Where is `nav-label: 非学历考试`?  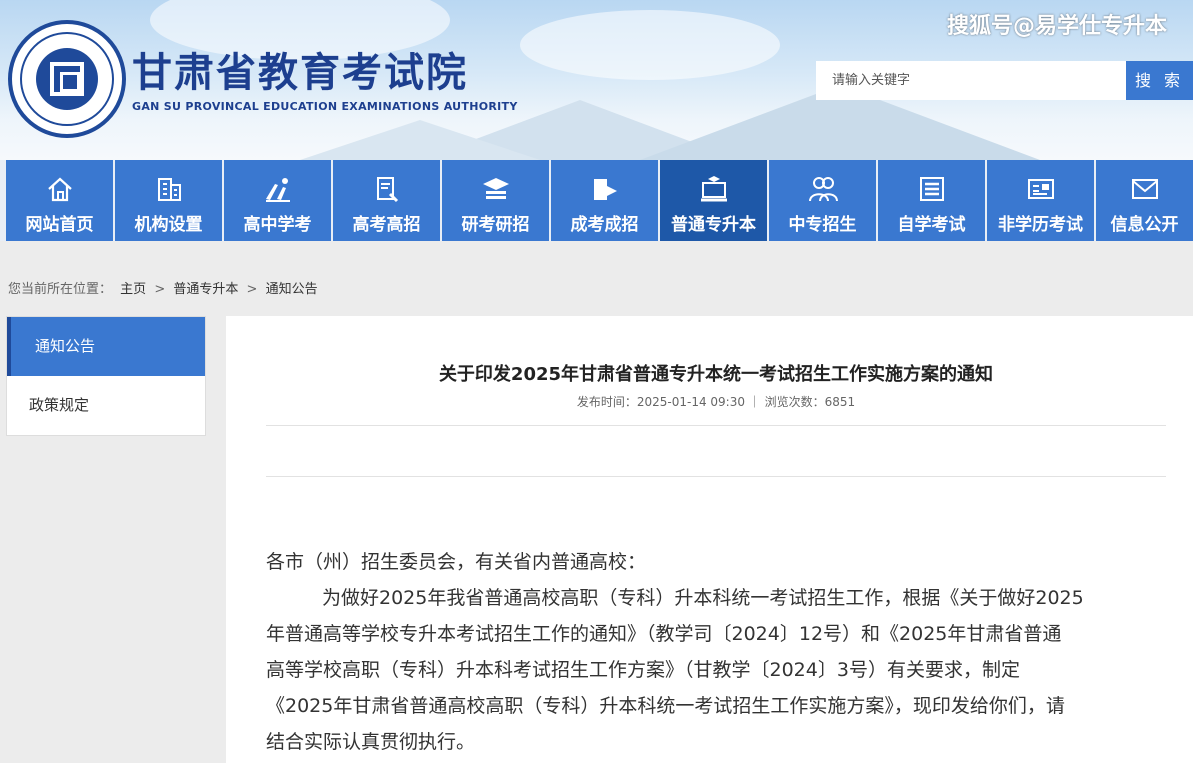 nav-label: 非学历考试 is located at coordinates (1040, 225).